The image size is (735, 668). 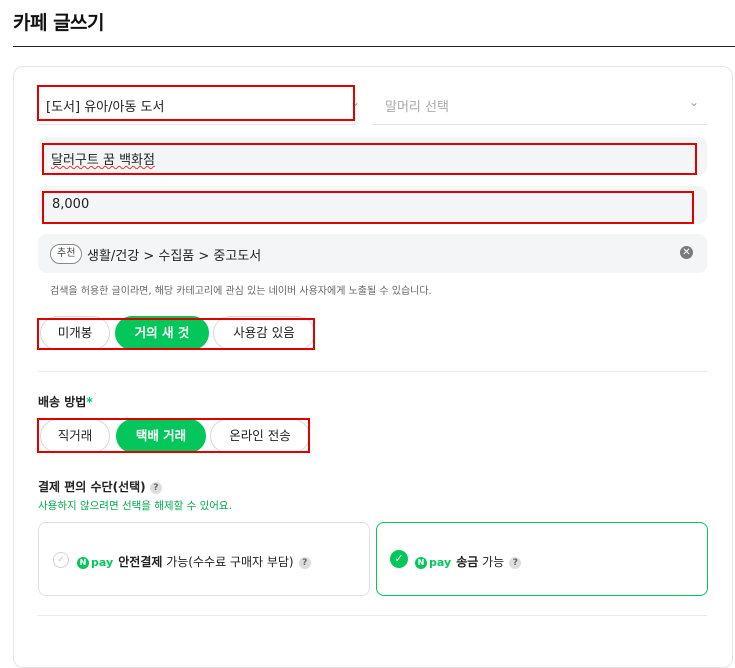 What do you see at coordinates (62, 402) in the screenshot?
I see `shipping-label-text: 배송 방법` at bounding box center [62, 402].